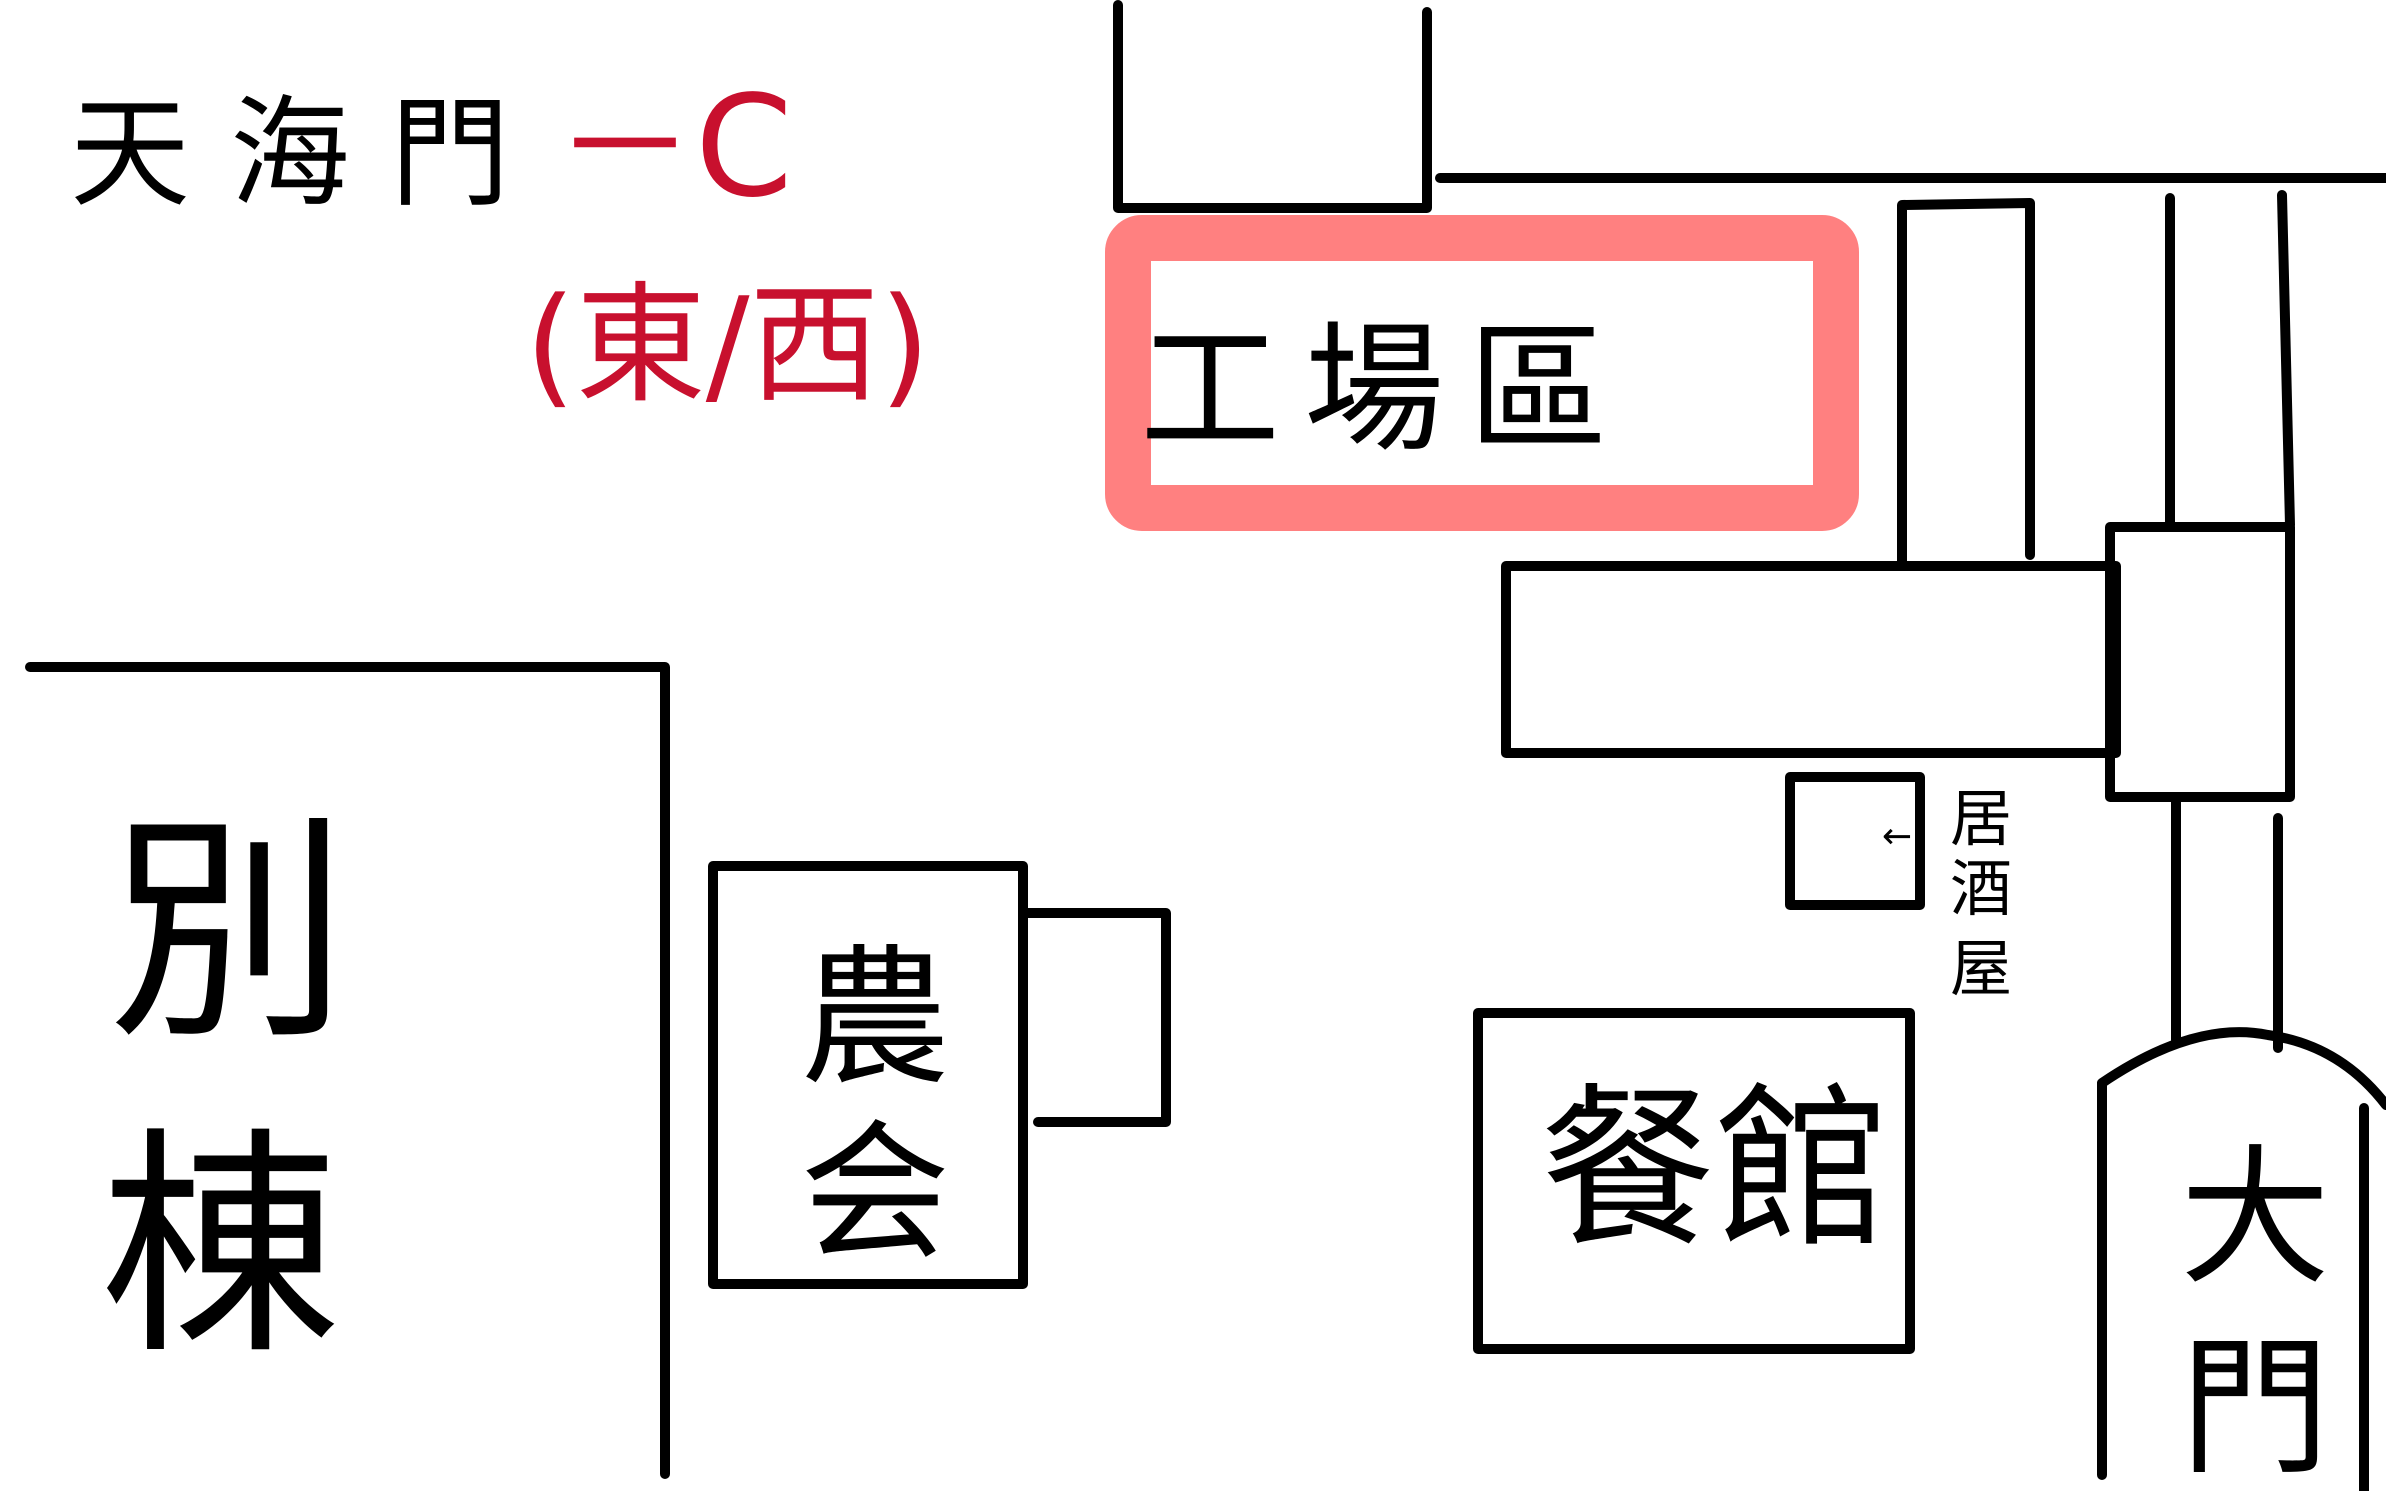  Describe the element at coordinates (228, 932) in the screenshot. I see `annex-label-1: 別` at that location.